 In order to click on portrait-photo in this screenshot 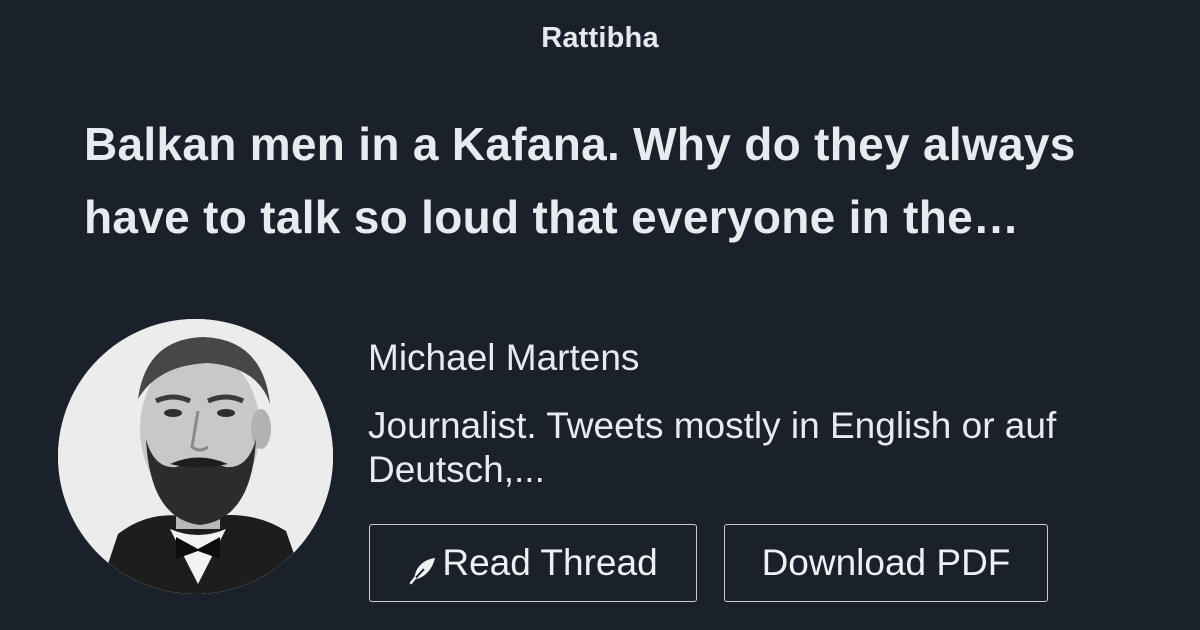, I will do `click(195, 456)`.